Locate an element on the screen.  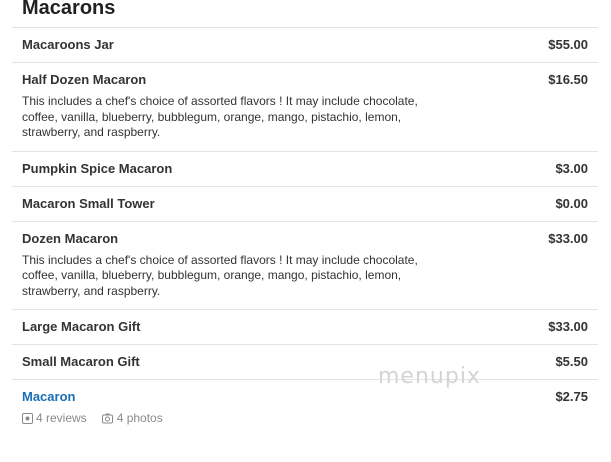
item-price: $5.50 is located at coordinates (571, 361).